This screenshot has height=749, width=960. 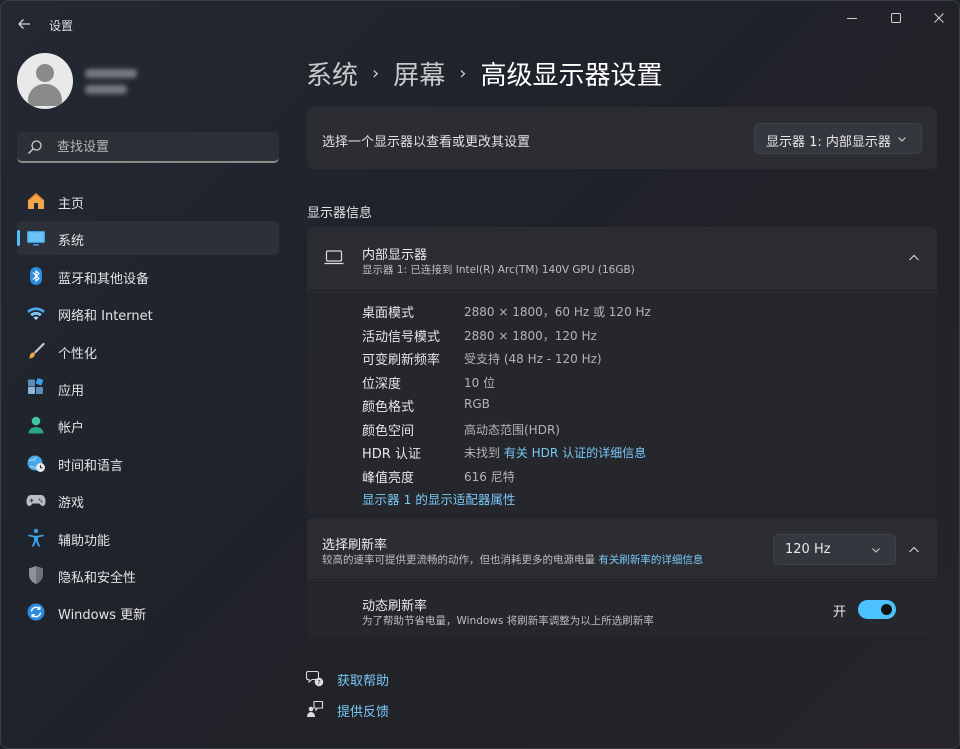 I want to click on prop-key: 颜色格式, so click(x=388, y=407).